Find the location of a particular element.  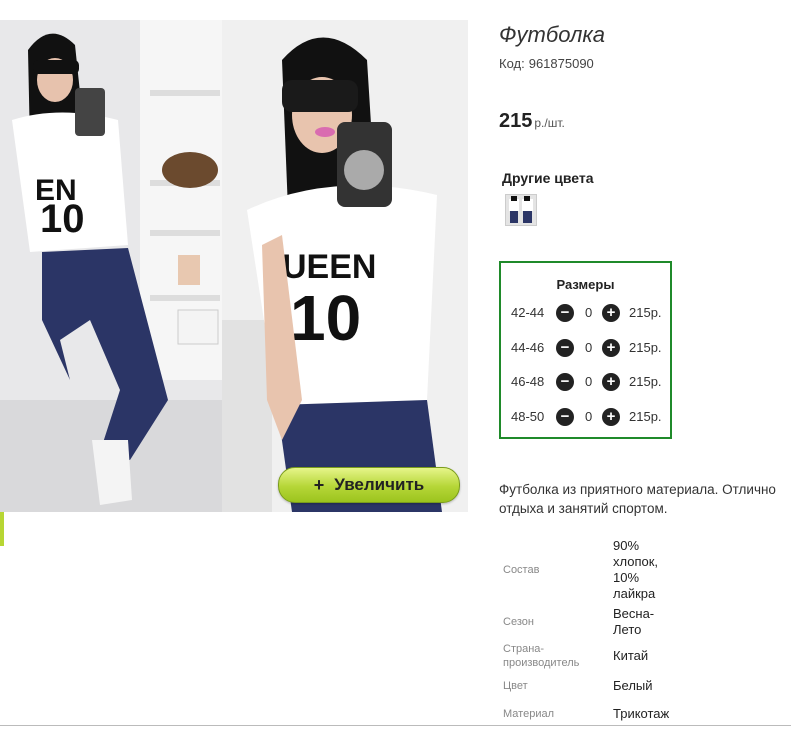

property-value: Весна- Лето is located at coordinates (634, 621).